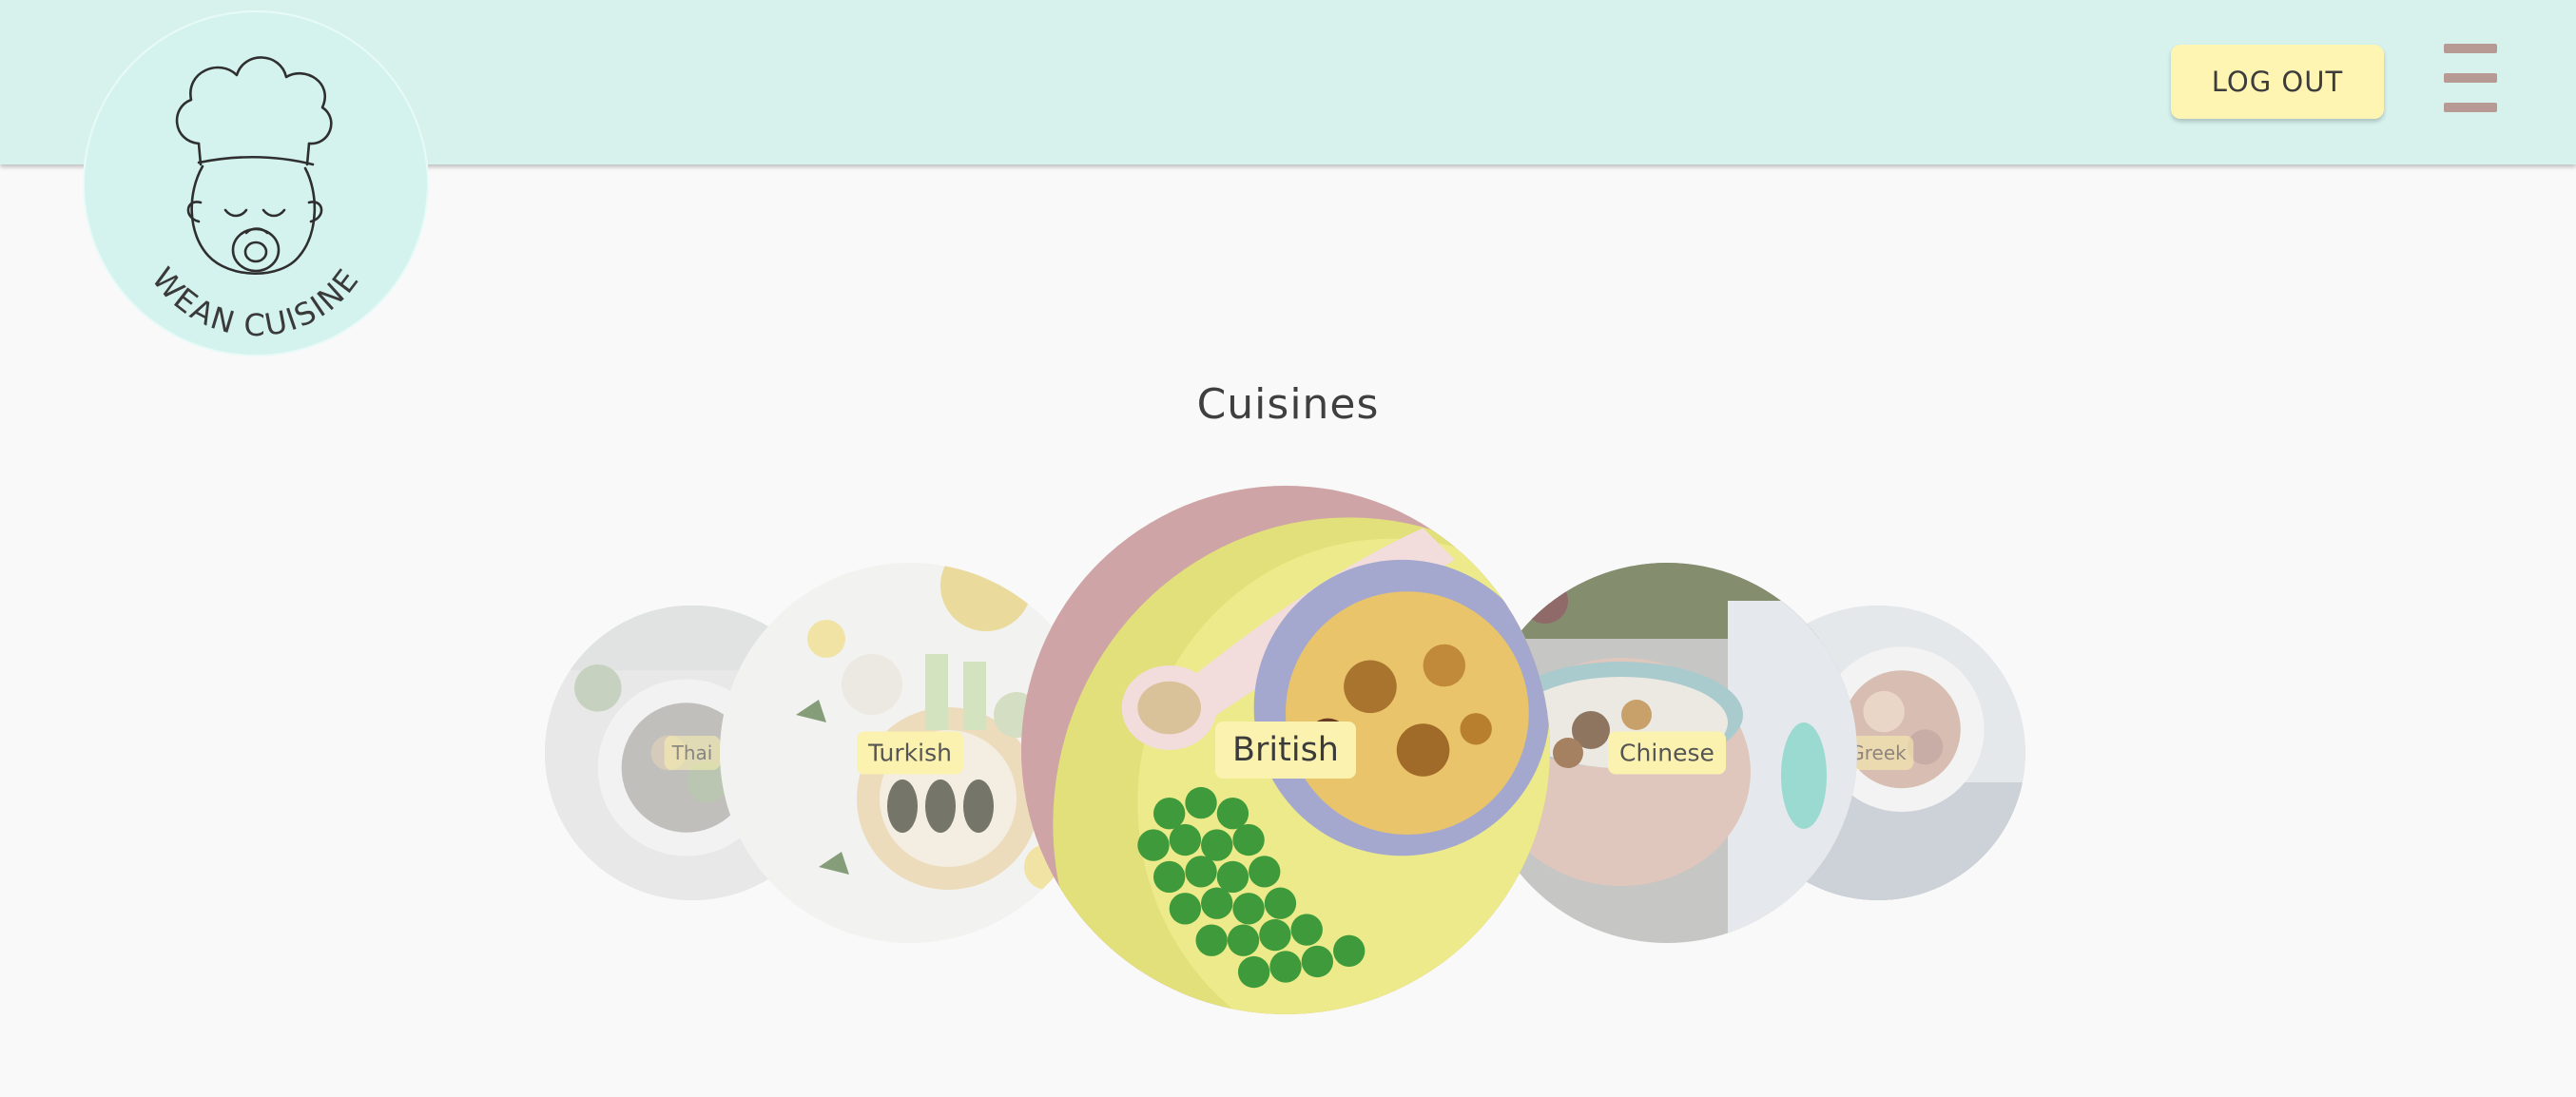 The width and height of the screenshot is (2576, 1097). Describe the element at coordinates (2277, 82) in the screenshot. I see `logout-button: LOG OUT` at that location.